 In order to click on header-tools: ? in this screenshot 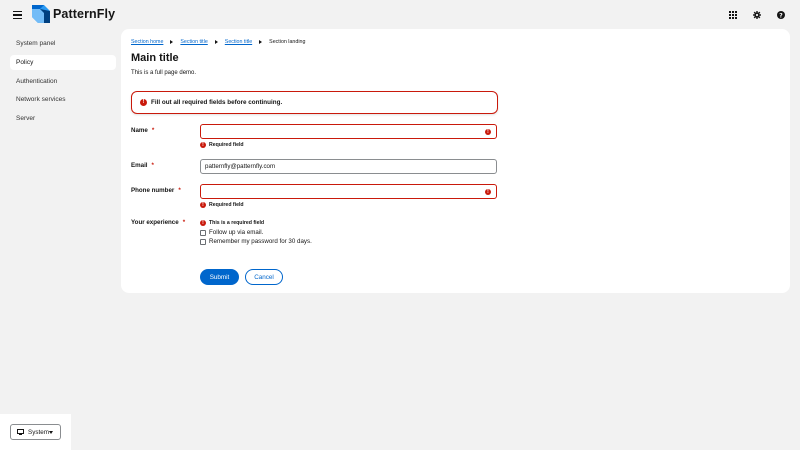, I will do `click(757, 15)`.